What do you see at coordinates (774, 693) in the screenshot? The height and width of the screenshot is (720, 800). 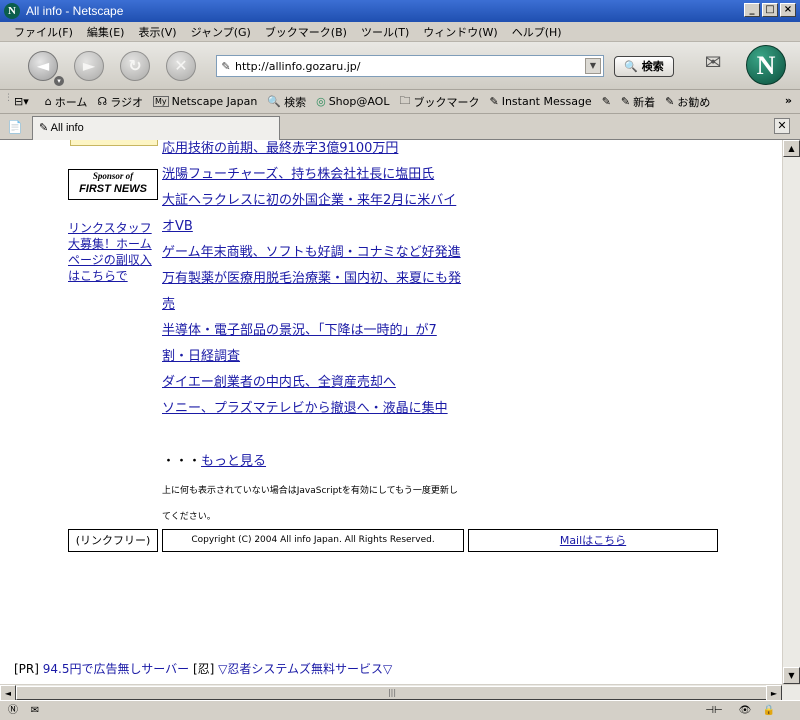 I see `scroll-right-button: ►` at bounding box center [774, 693].